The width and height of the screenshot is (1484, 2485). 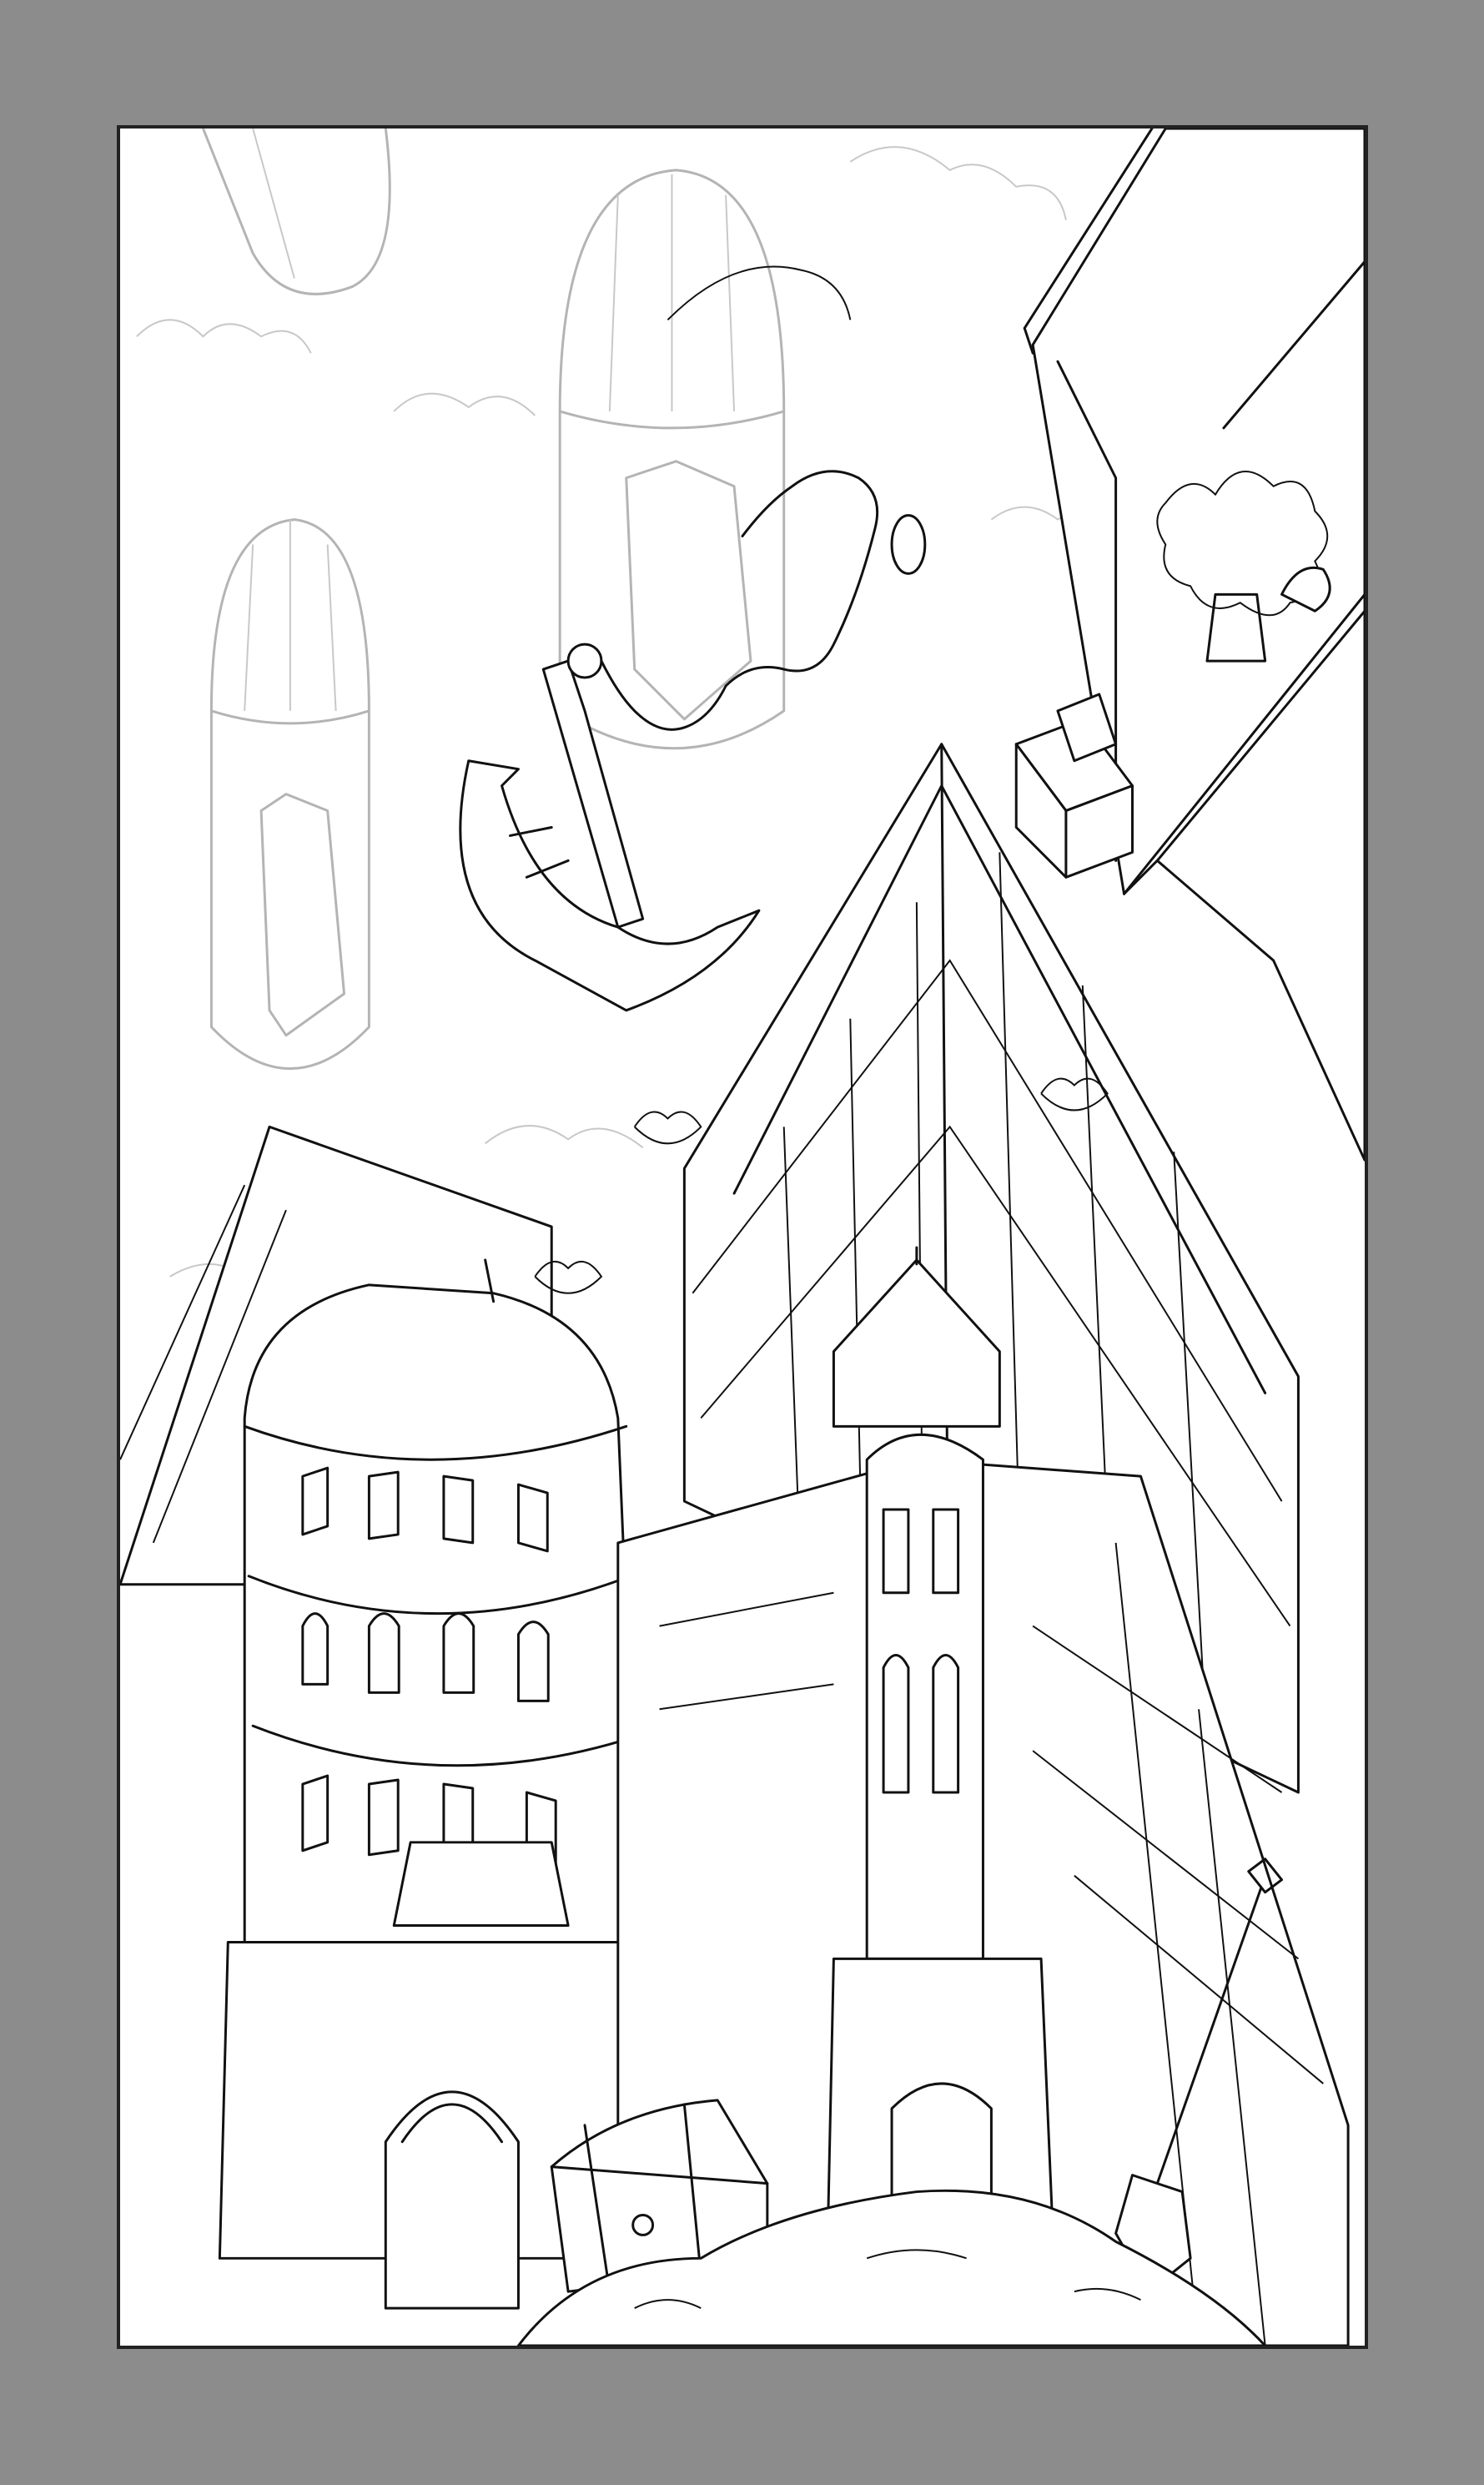 I want to click on chain, so click(x=764, y=498).